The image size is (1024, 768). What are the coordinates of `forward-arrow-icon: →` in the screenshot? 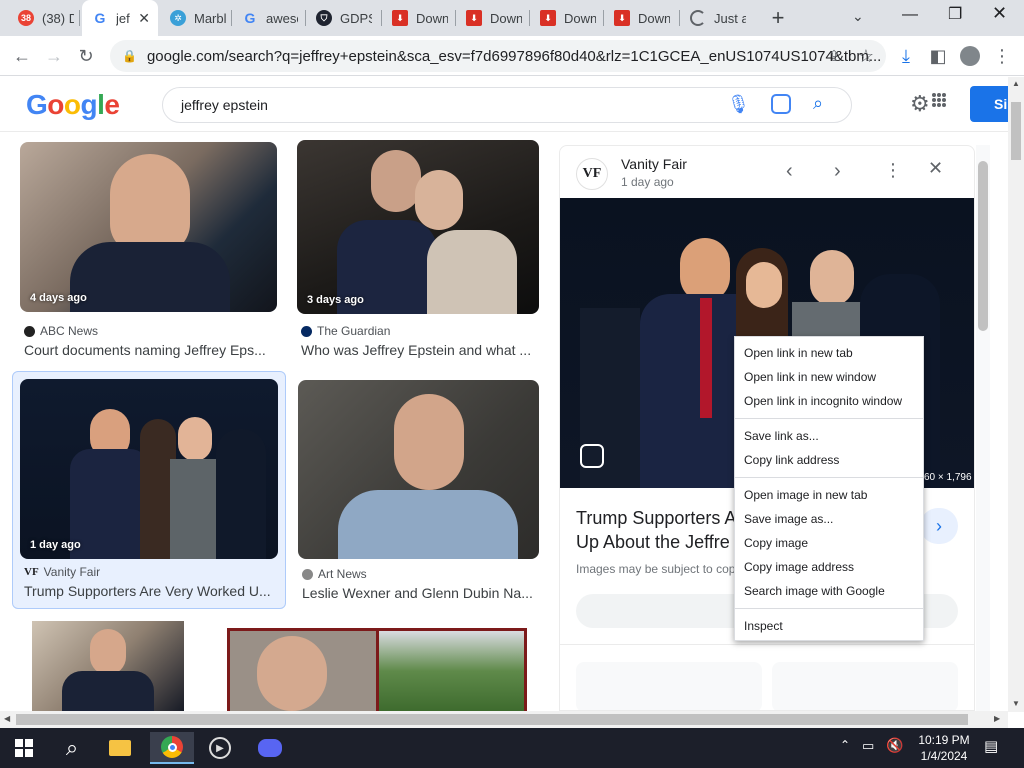 It's located at (54, 55).